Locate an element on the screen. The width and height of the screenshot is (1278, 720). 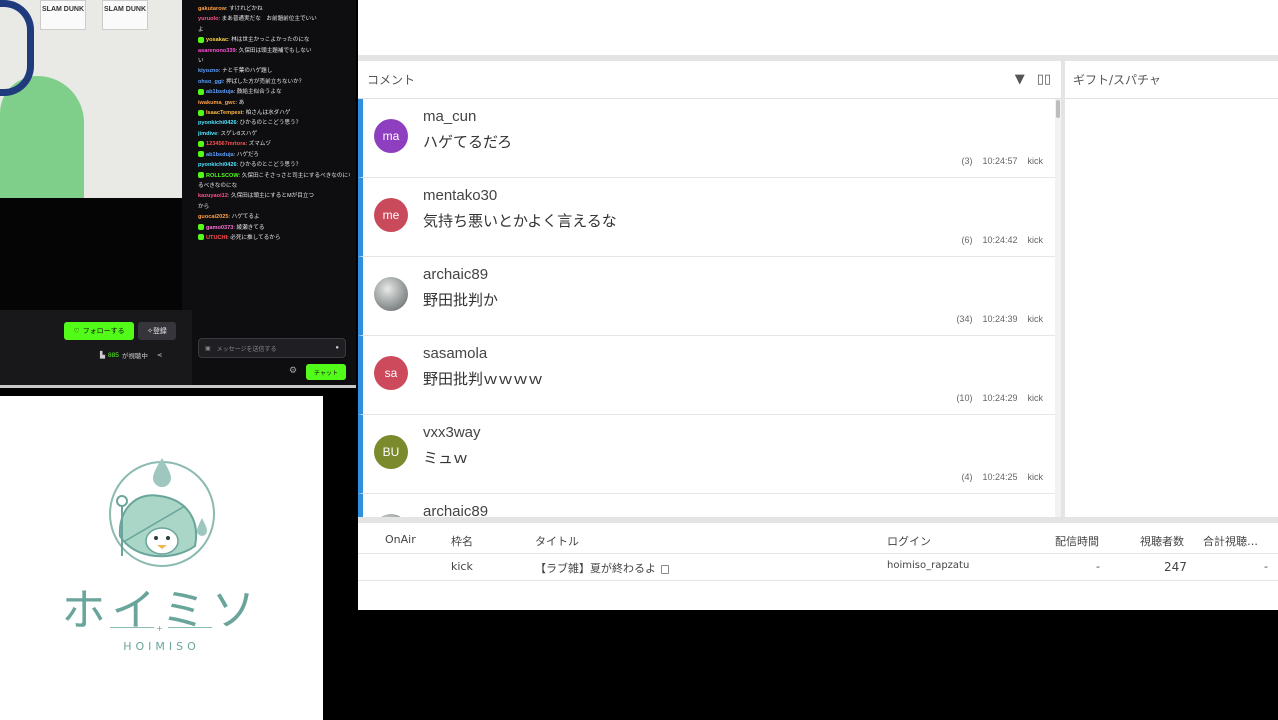
comment-item: sa sasamola 野田批判ｗｗｗｗ (10) 10:24:29 kick is located at coordinates (706, 375).